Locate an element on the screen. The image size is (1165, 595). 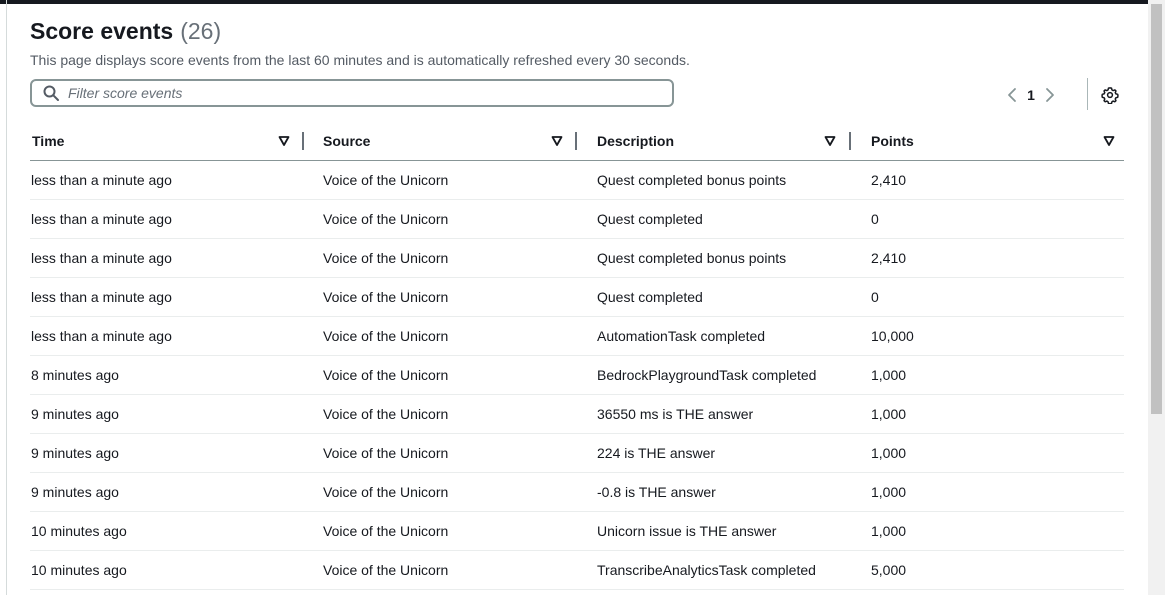
description-cell: Unicorn issue is THE answer is located at coordinates (687, 531).